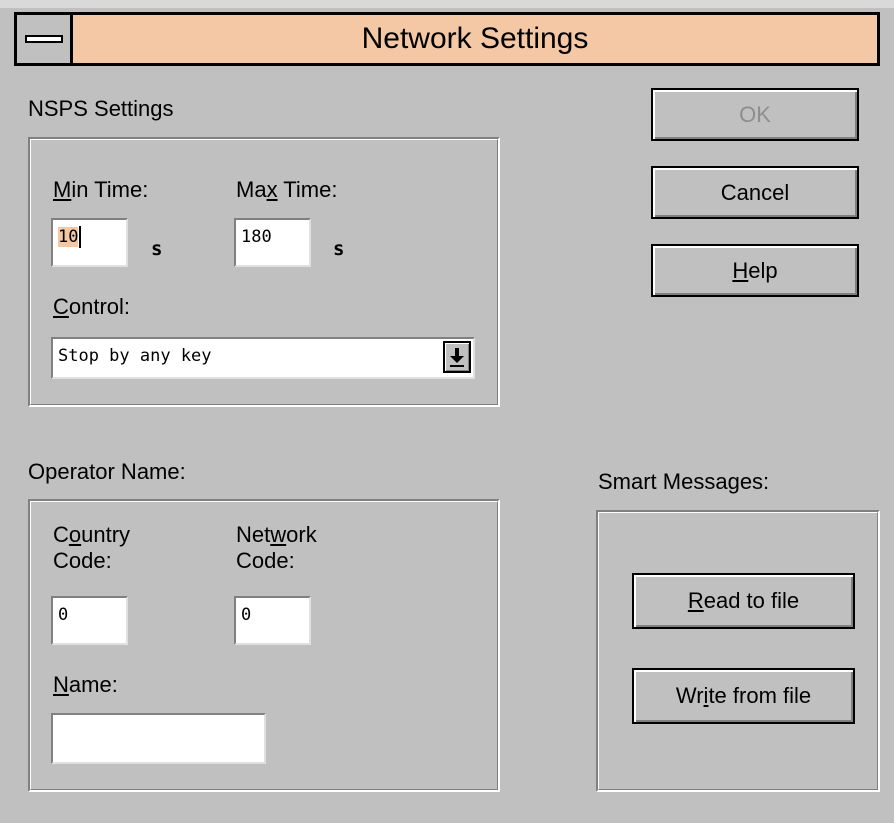 The width and height of the screenshot is (894, 823). I want to click on cancel-button: Cancel, so click(755, 192).